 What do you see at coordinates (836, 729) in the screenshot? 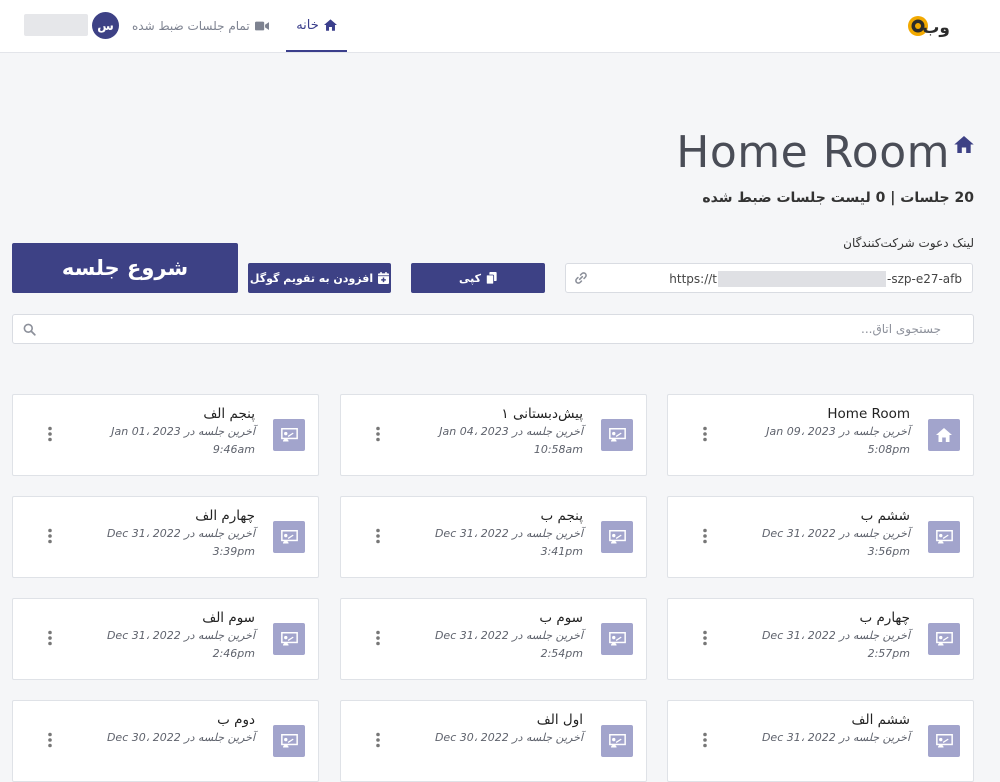
I see `room-card-text: ششم الف آخرین جلسه در Dec 31، 2022` at bounding box center [836, 729].